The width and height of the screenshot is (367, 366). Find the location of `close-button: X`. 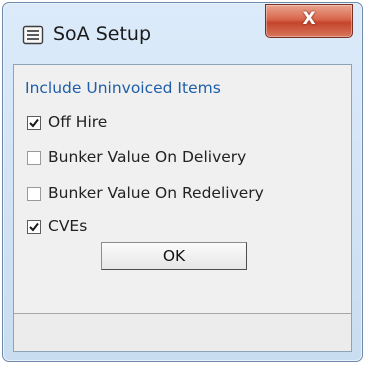

close-button: X is located at coordinates (309, 21).